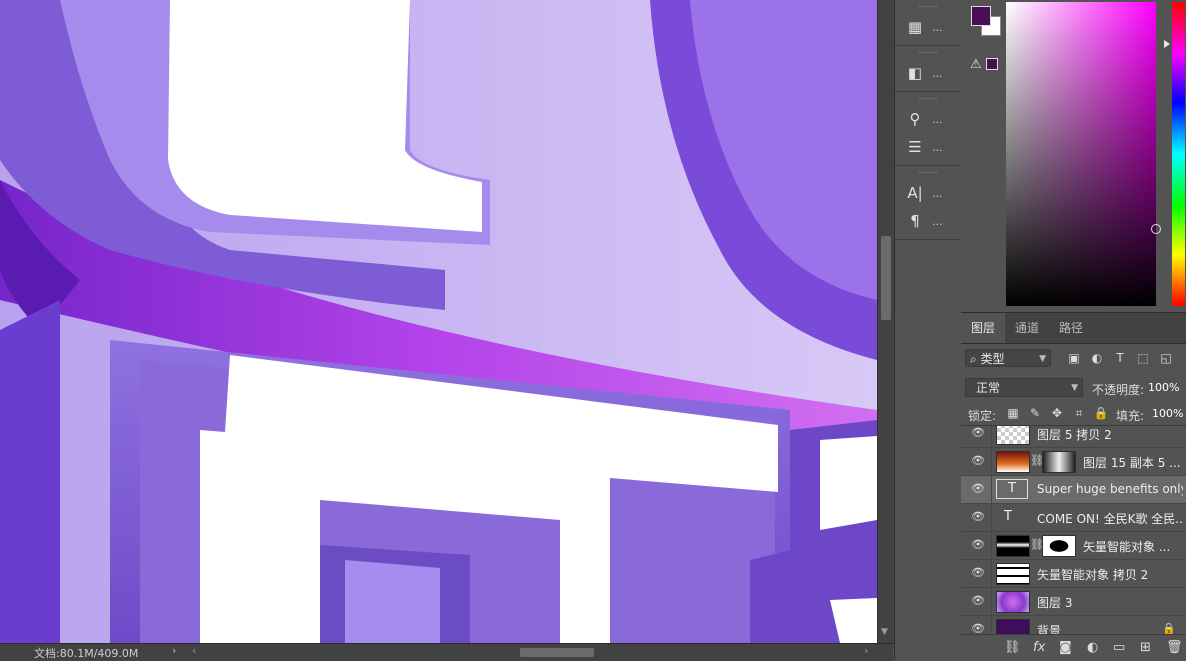 Image resolution: width=1186 pixels, height=661 pixels. What do you see at coordinates (983, 328) in the screenshot?
I see `tab-layers: 图层` at bounding box center [983, 328].